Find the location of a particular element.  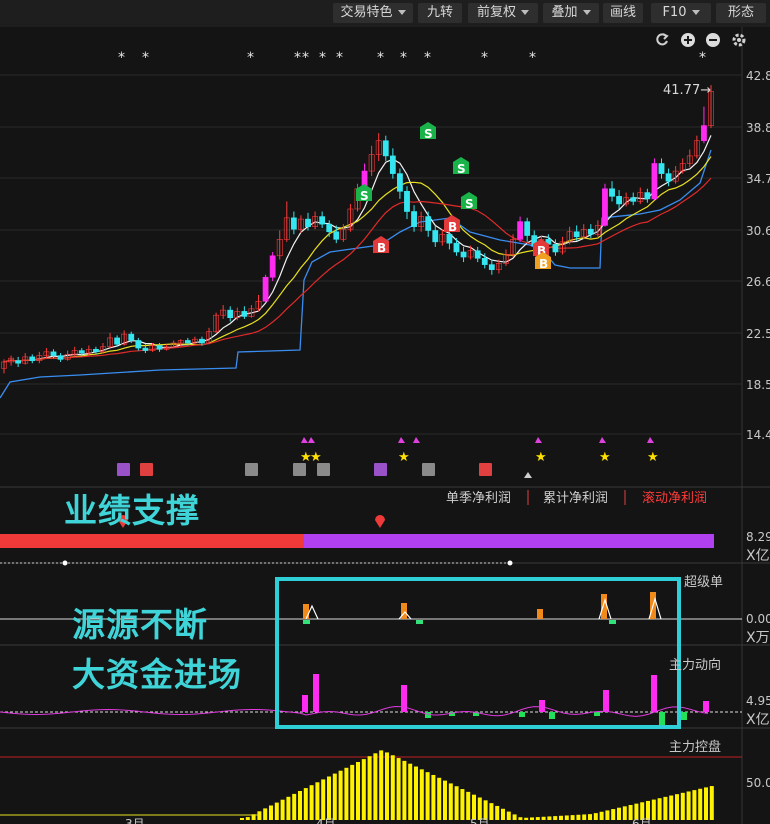

annotation-earnings-support: 业绩支撑 is located at coordinates (132, 510).